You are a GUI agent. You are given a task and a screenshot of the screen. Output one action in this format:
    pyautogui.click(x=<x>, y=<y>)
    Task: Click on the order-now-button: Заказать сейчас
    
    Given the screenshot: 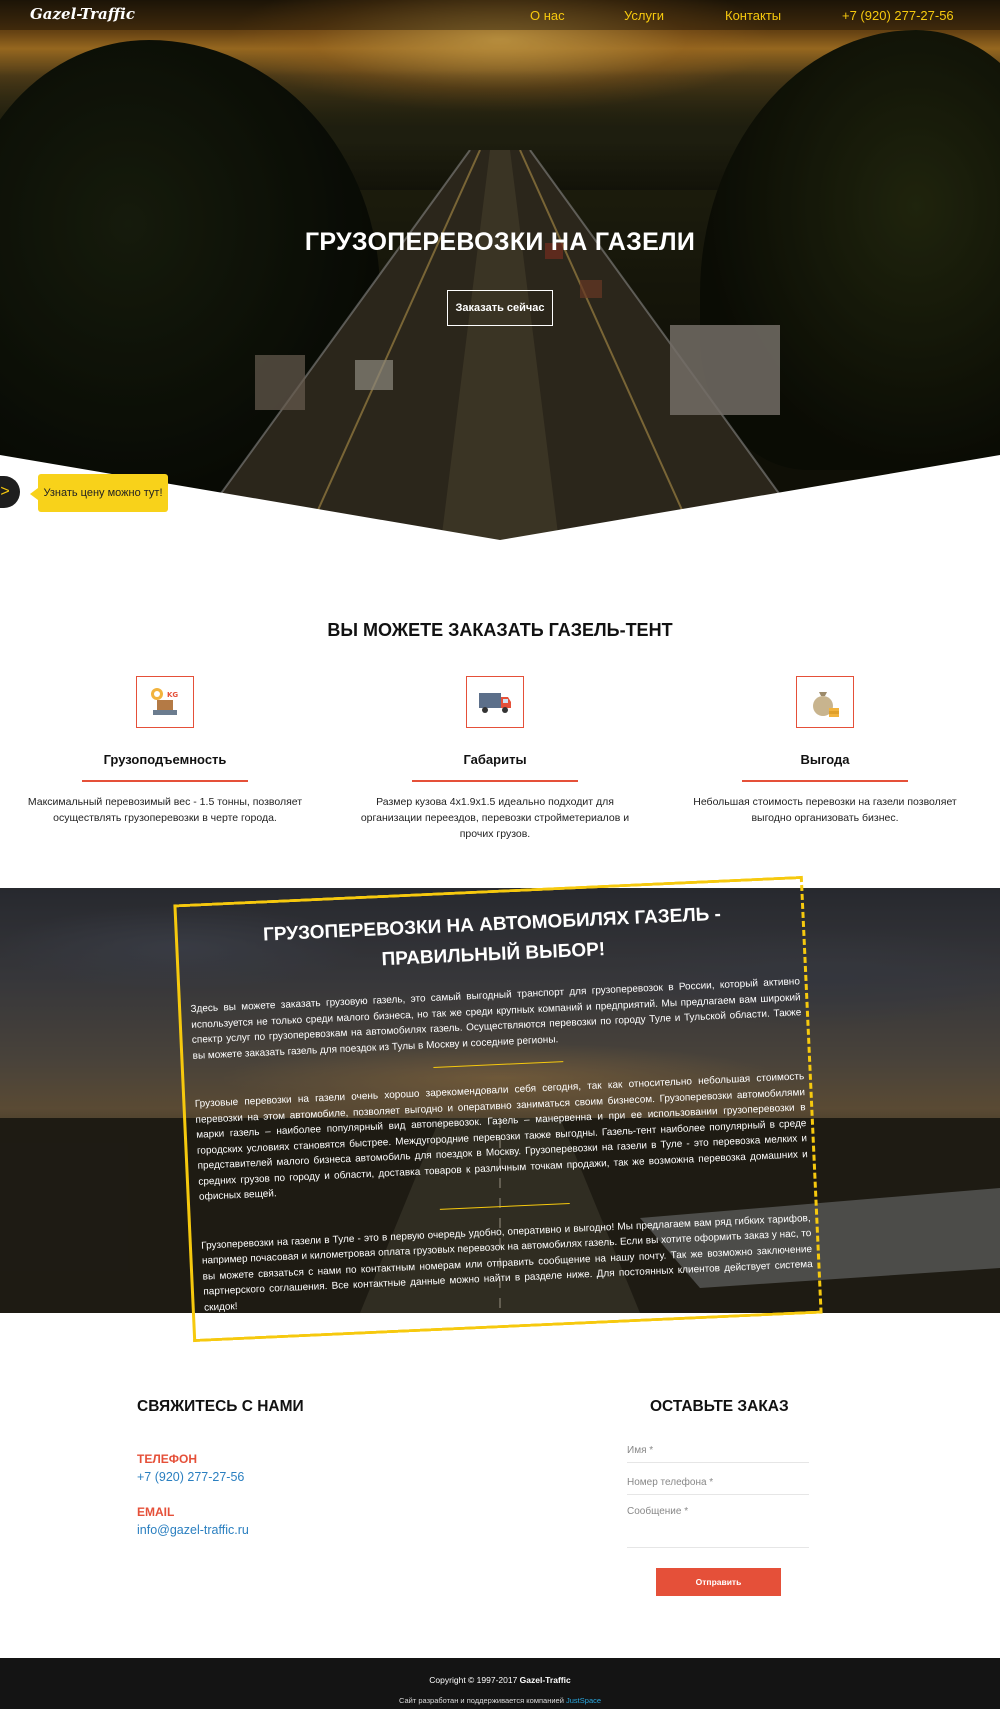 What is the action you would take?
    pyautogui.click(x=500, y=308)
    